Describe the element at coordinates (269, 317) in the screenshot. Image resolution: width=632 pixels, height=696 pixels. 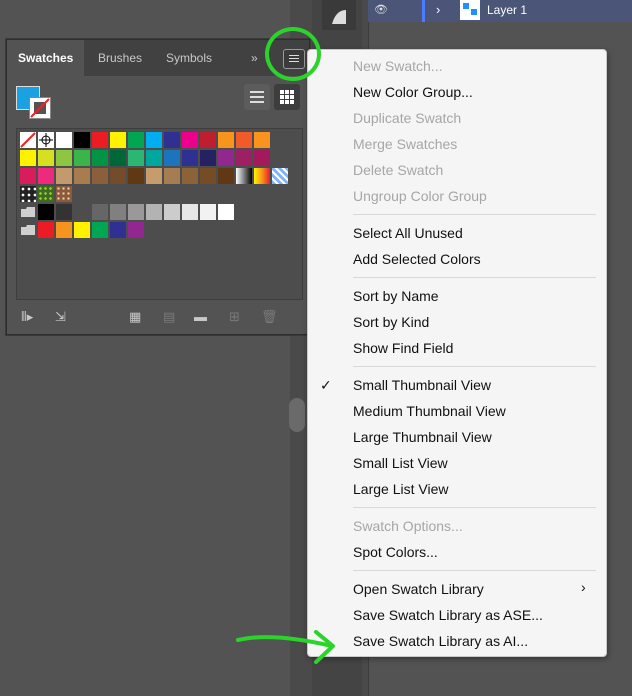
I see `delete-swatch-icon: 🗑` at that location.